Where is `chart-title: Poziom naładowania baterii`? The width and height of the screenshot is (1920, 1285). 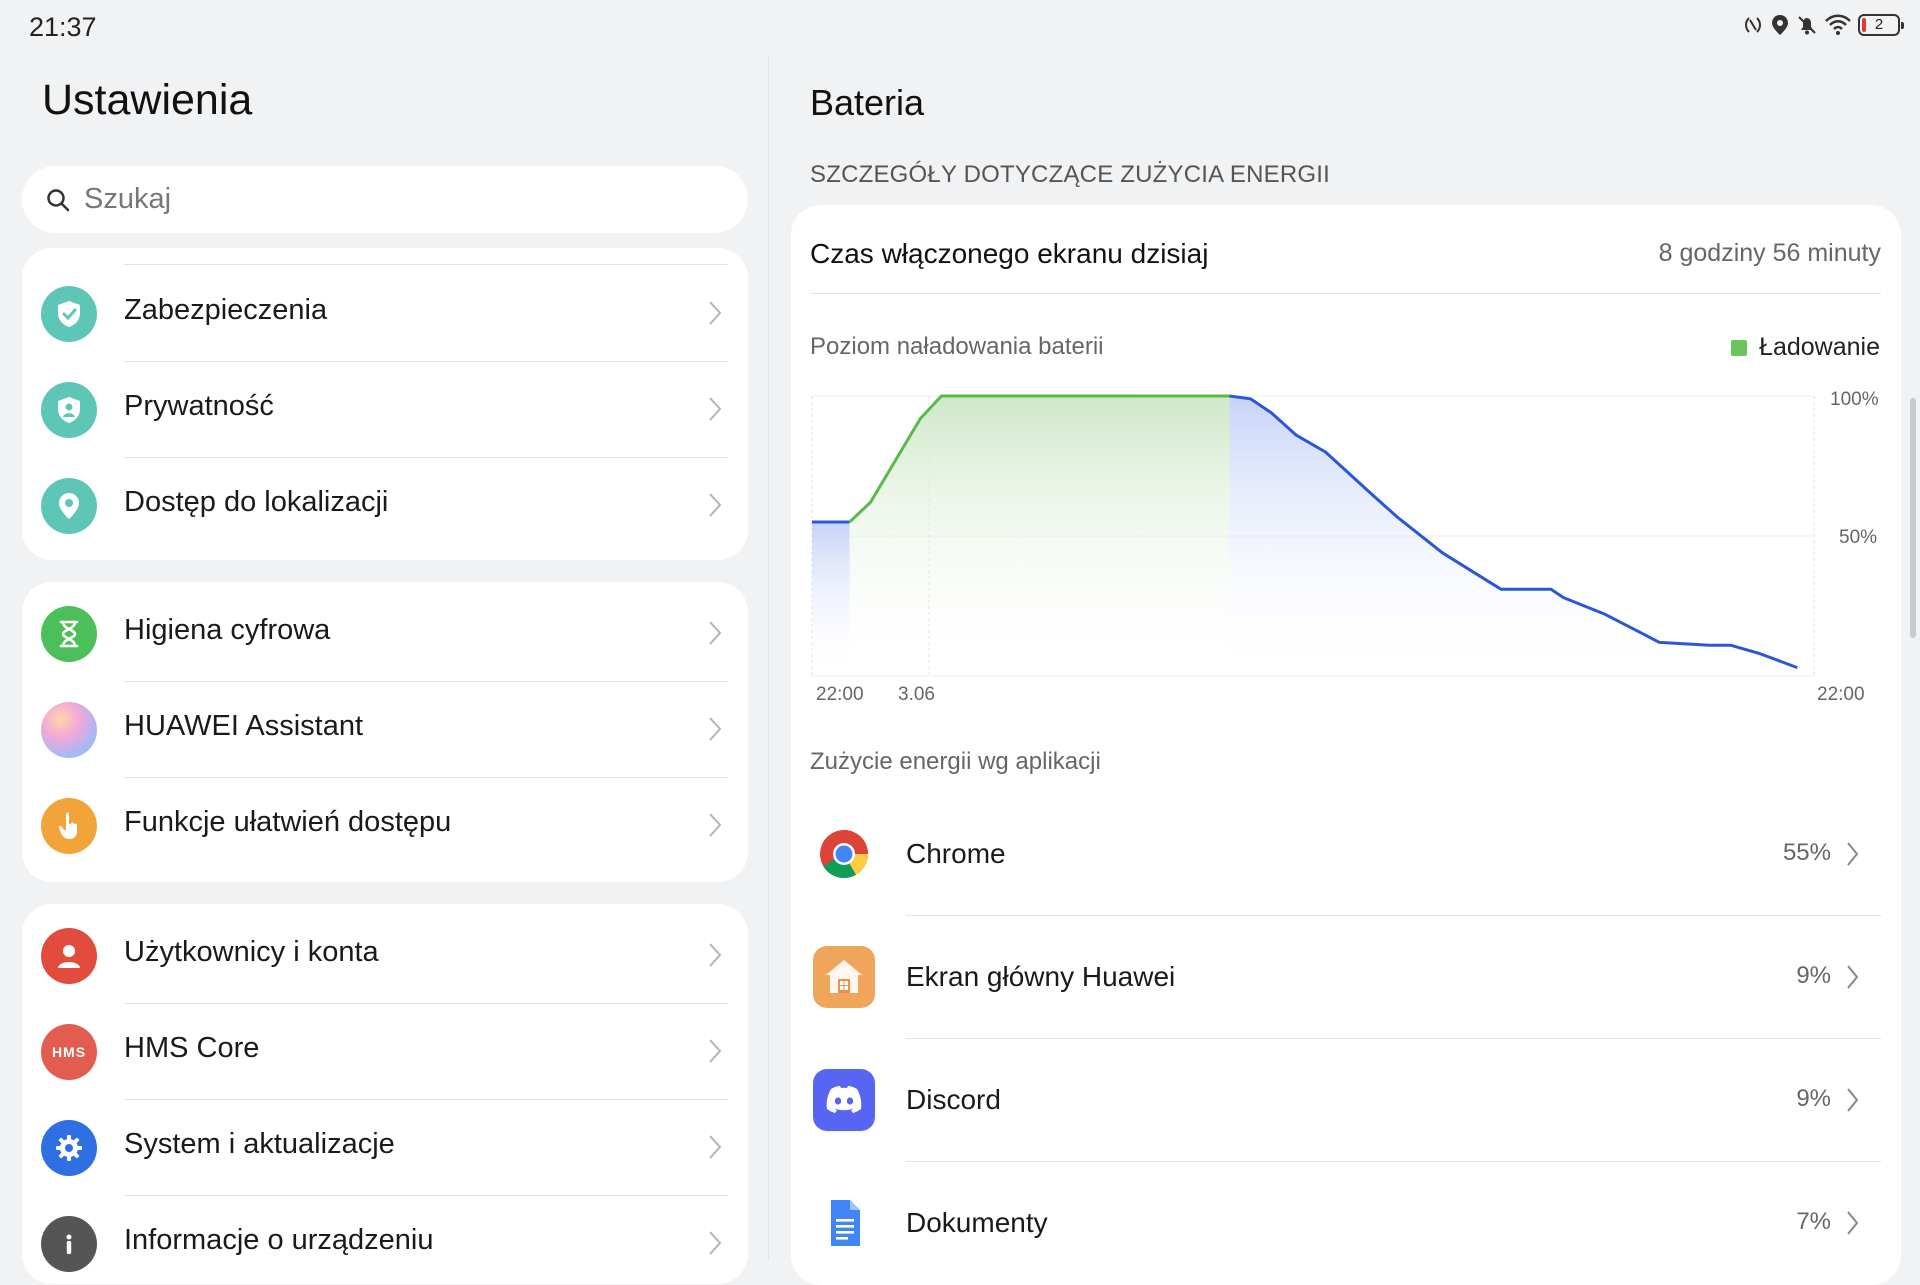
chart-title: Poziom naładowania baterii is located at coordinates (957, 346).